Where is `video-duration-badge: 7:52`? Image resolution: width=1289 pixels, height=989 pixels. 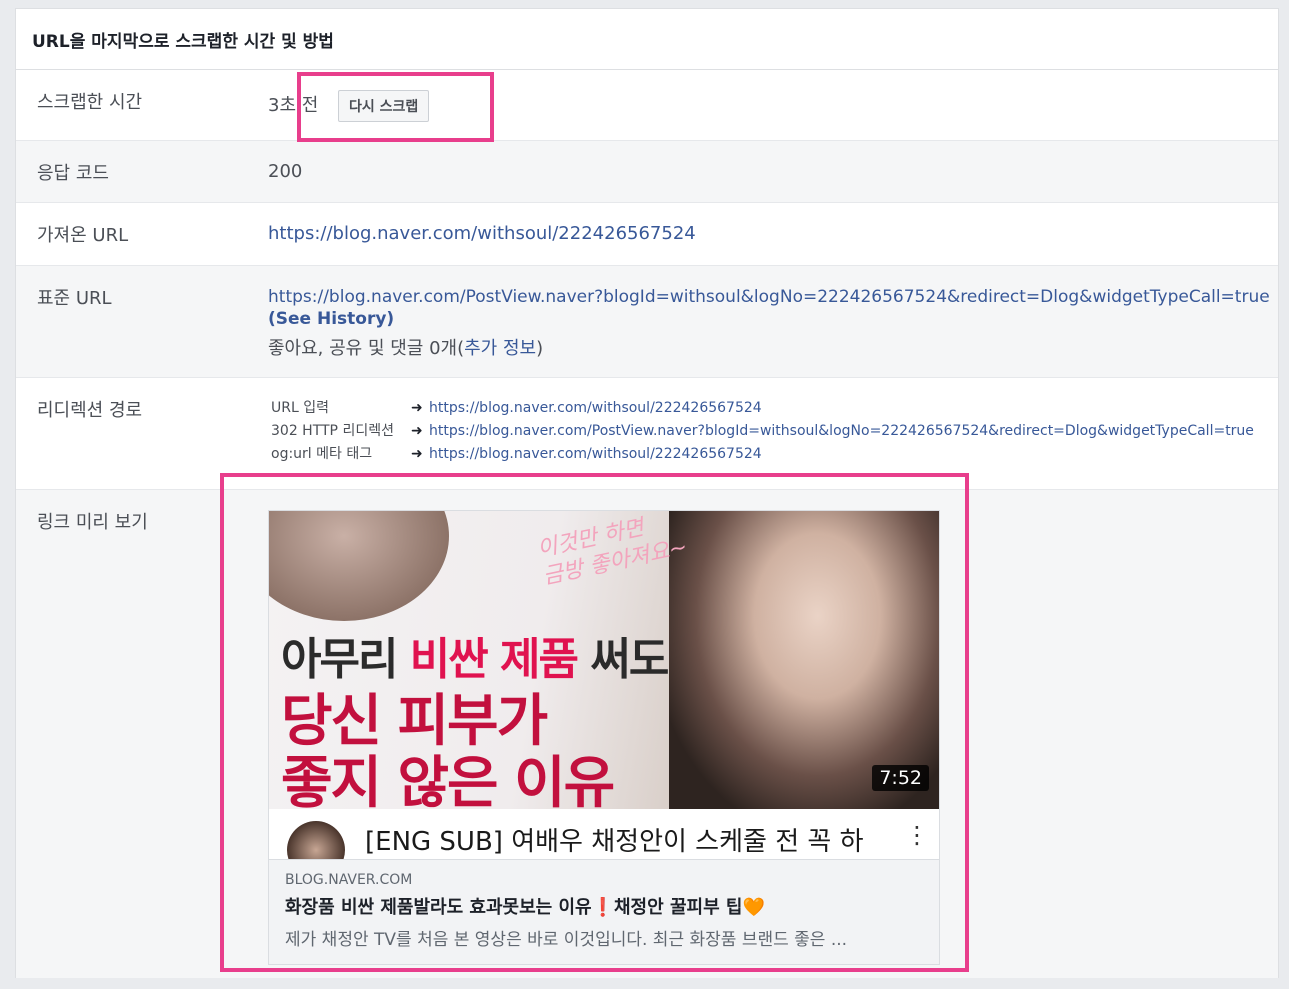
video-duration-badge: 7:52 is located at coordinates (900, 778).